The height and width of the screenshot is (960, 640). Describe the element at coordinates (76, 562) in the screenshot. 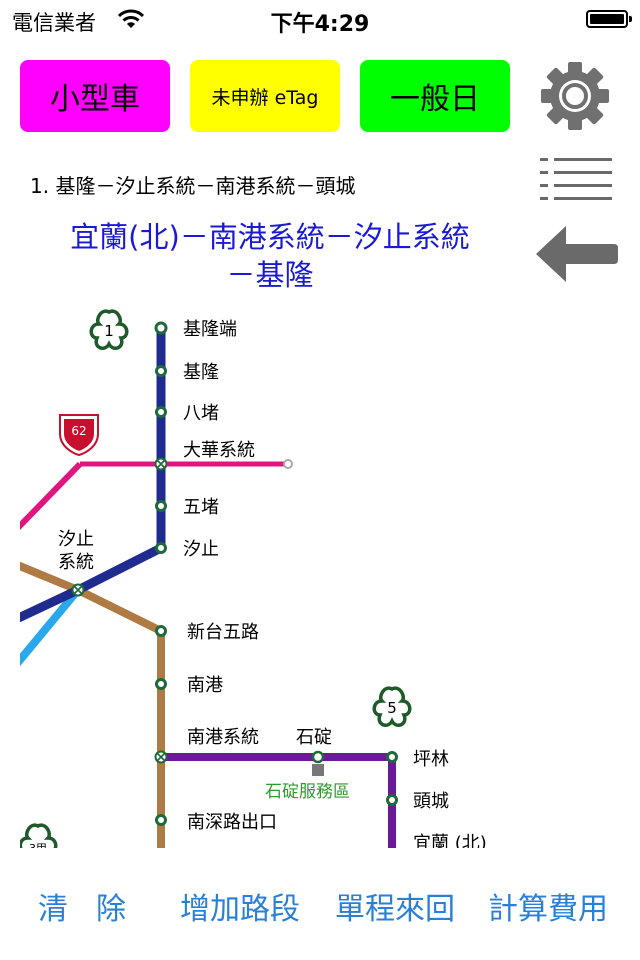

I see `label-xizhi-sys-2: 系統` at that location.